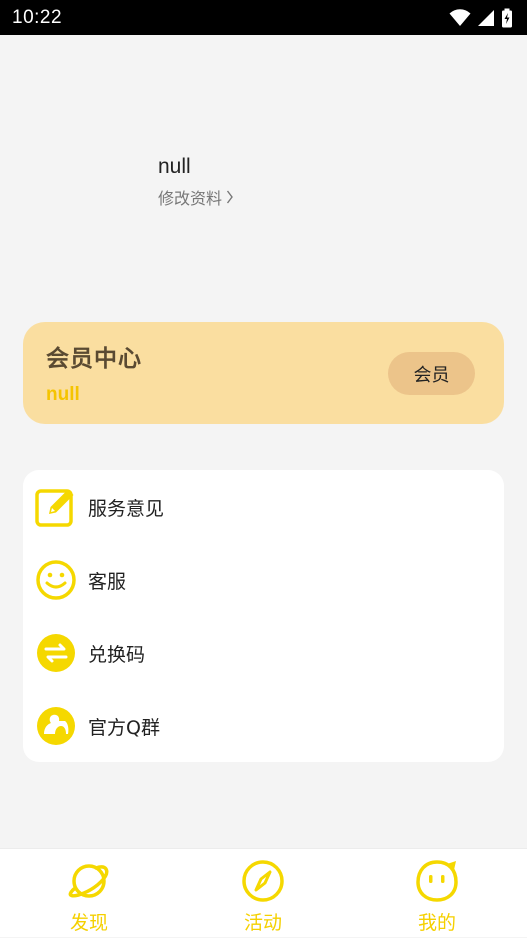  What do you see at coordinates (431, 373) in the screenshot?
I see `vip-button: 会员` at bounding box center [431, 373].